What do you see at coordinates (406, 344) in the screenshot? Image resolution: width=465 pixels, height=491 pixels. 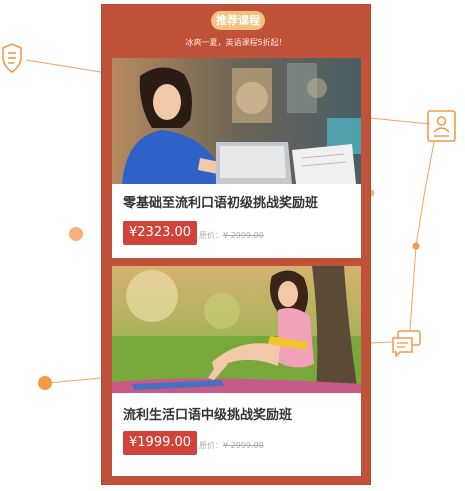 I see `chat-bubbles-icon` at bounding box center [406, 344].